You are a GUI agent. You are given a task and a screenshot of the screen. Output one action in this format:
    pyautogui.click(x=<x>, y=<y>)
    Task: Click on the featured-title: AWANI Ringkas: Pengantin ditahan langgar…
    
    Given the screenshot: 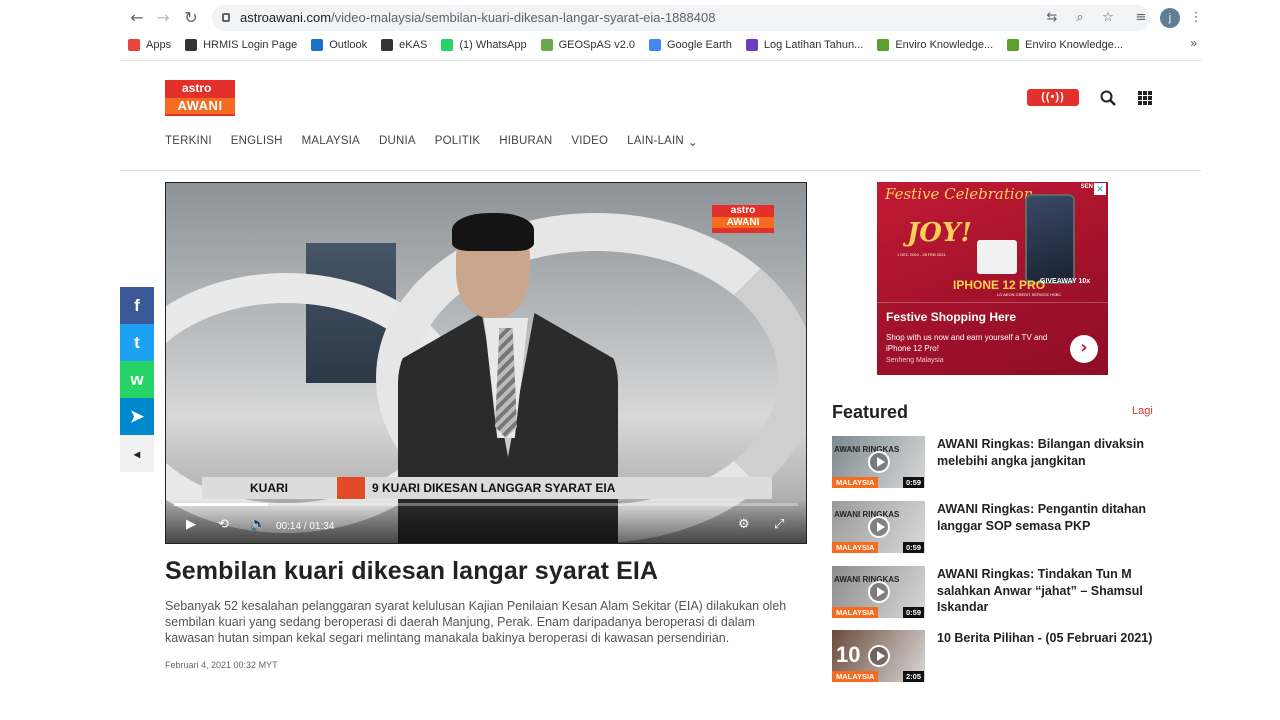 What is the action you would take?
    pyautogui.click(x=1049, y=517)
    